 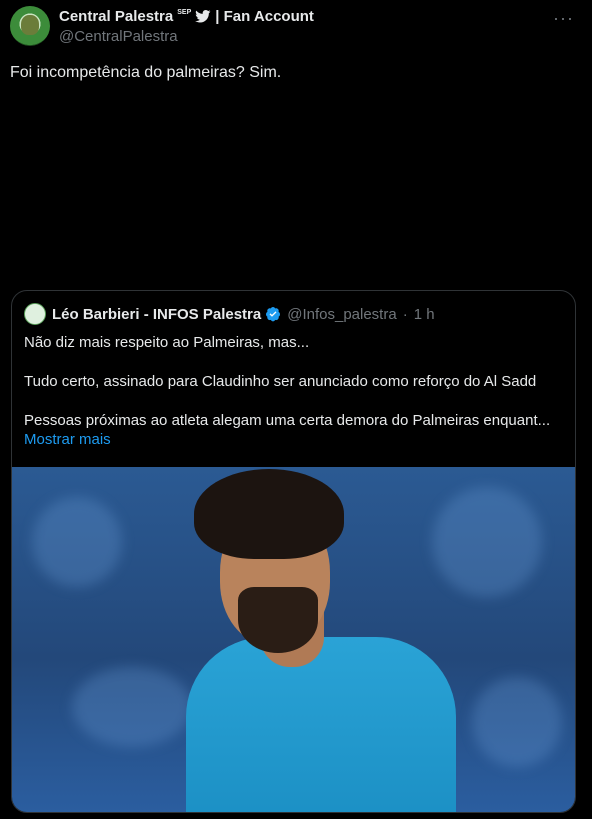 What do you see at coordinates (264, 16) in the screenshot?
I see `author-suffix: | Fan Account` at bounding box center [264, 16].